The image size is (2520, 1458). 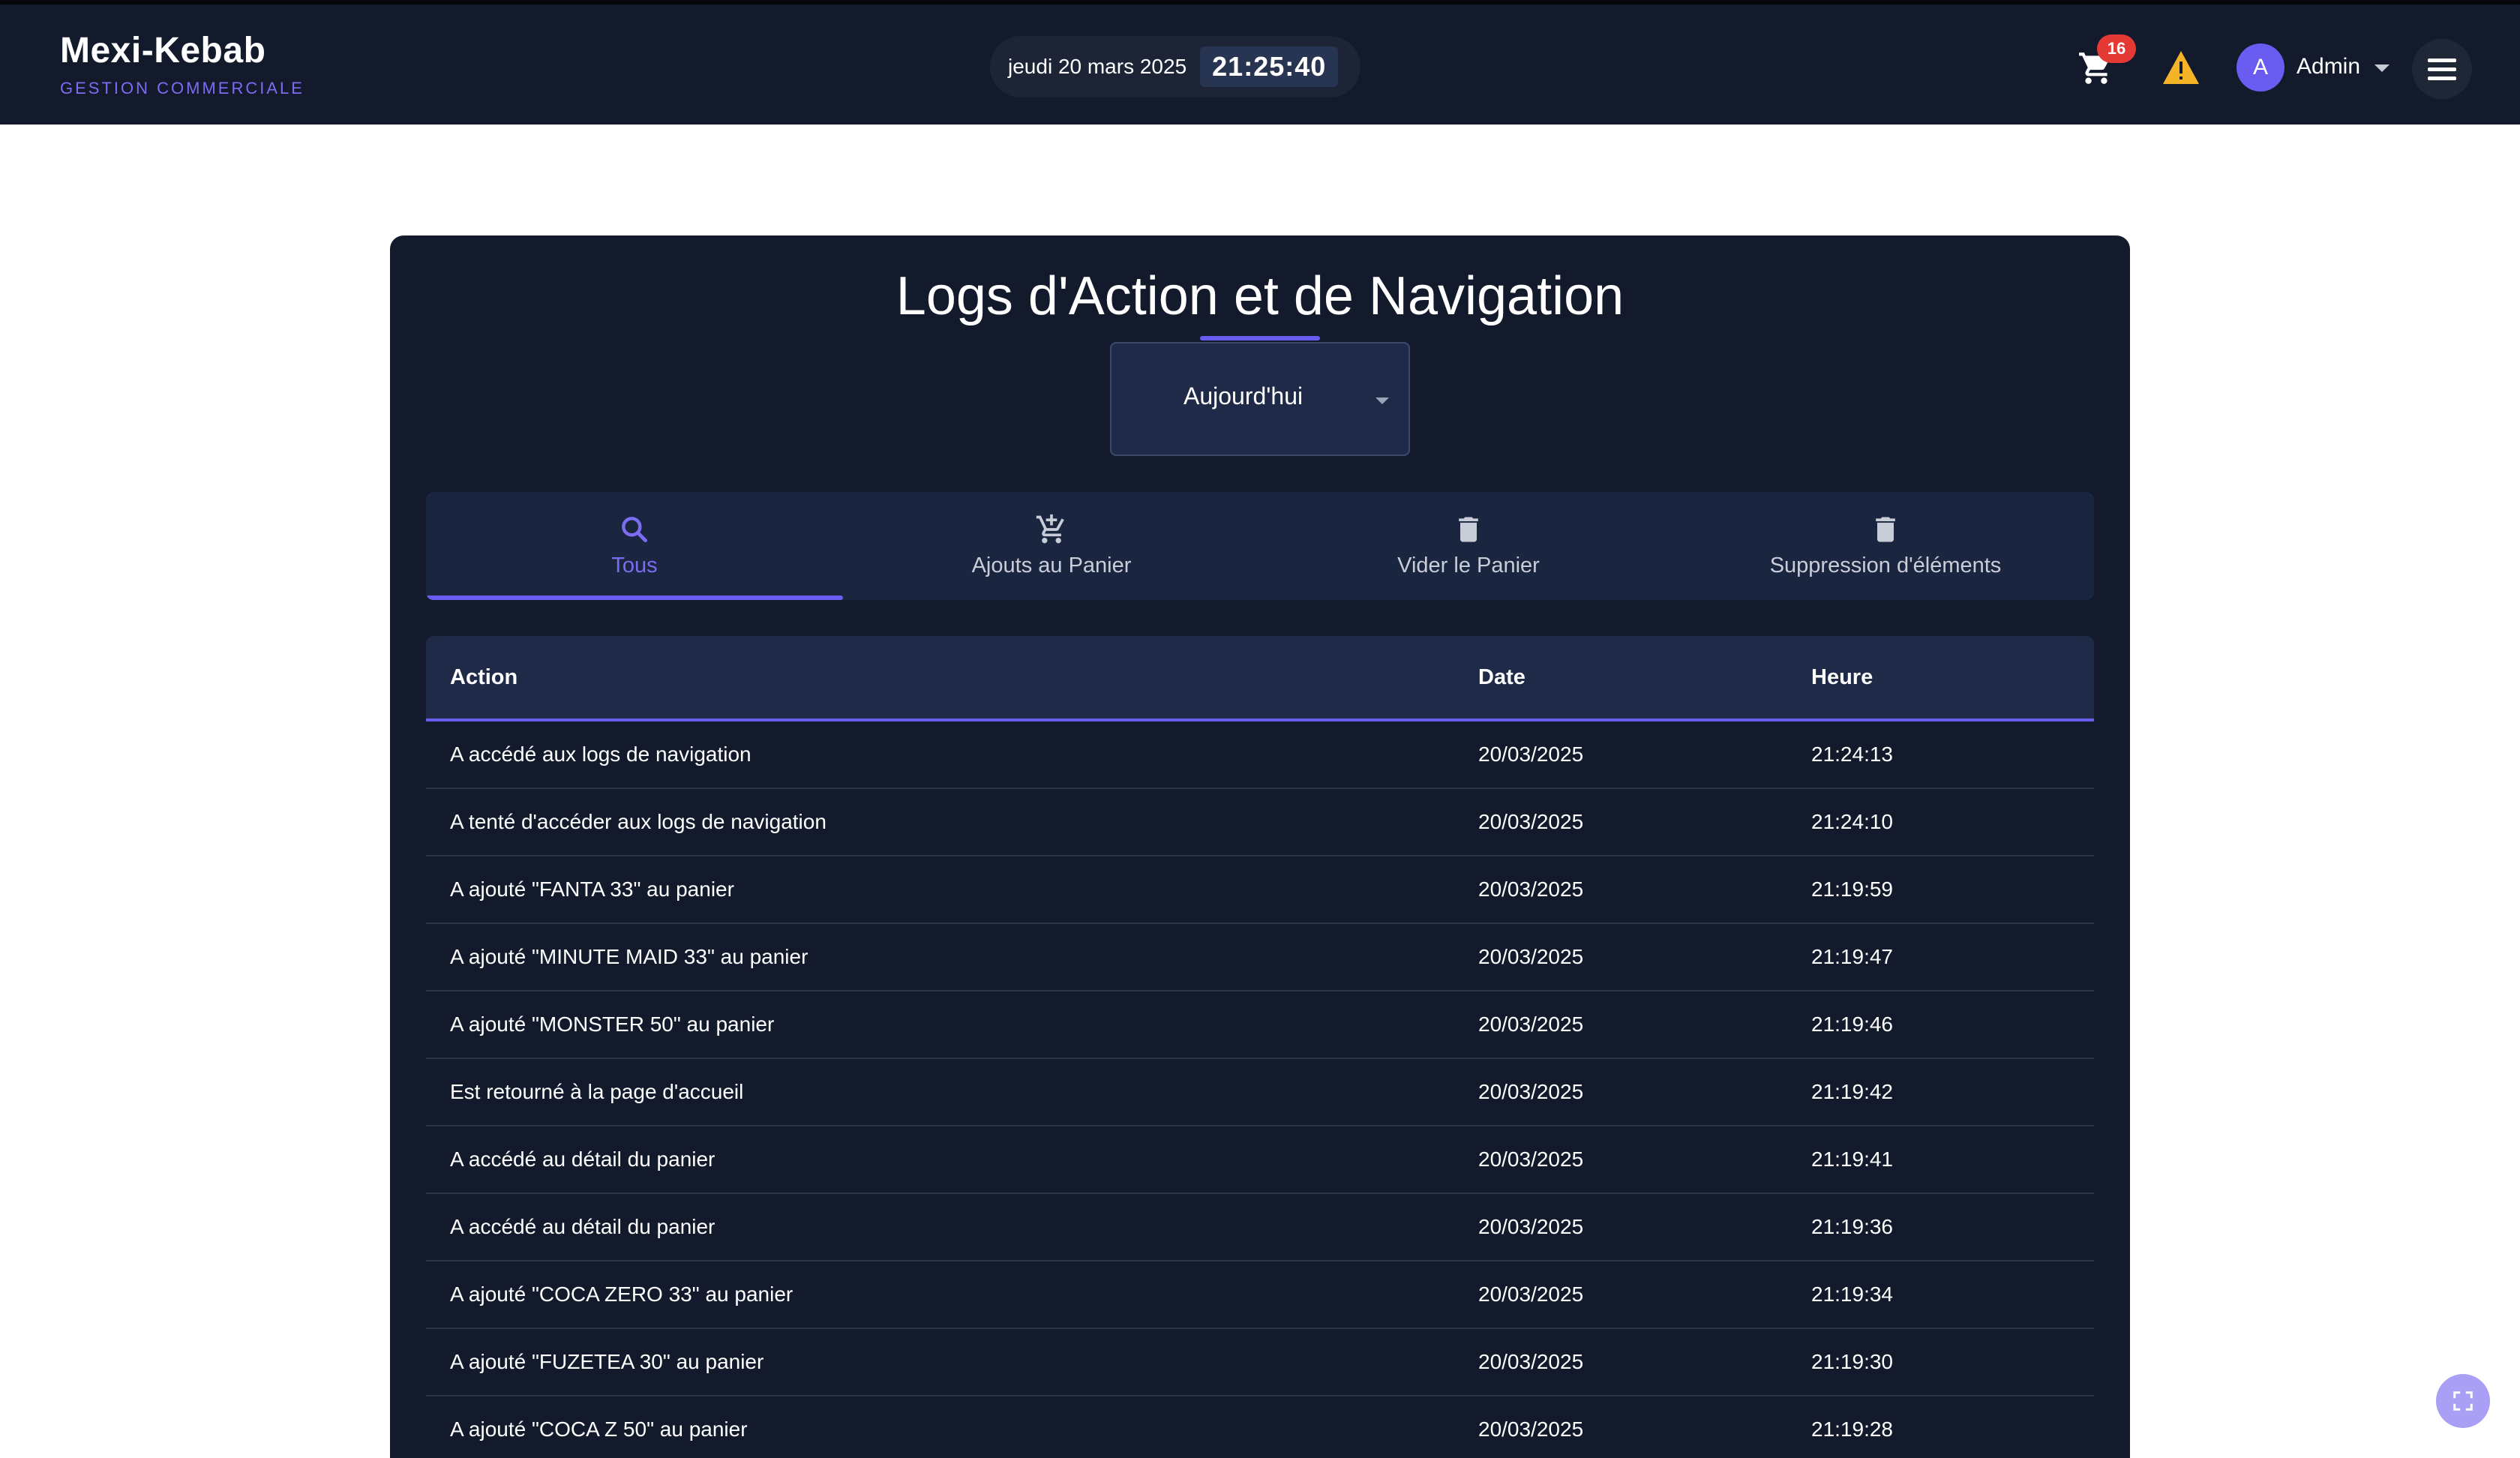 I want to click on avatar: A, so click(x=2260, y=68).